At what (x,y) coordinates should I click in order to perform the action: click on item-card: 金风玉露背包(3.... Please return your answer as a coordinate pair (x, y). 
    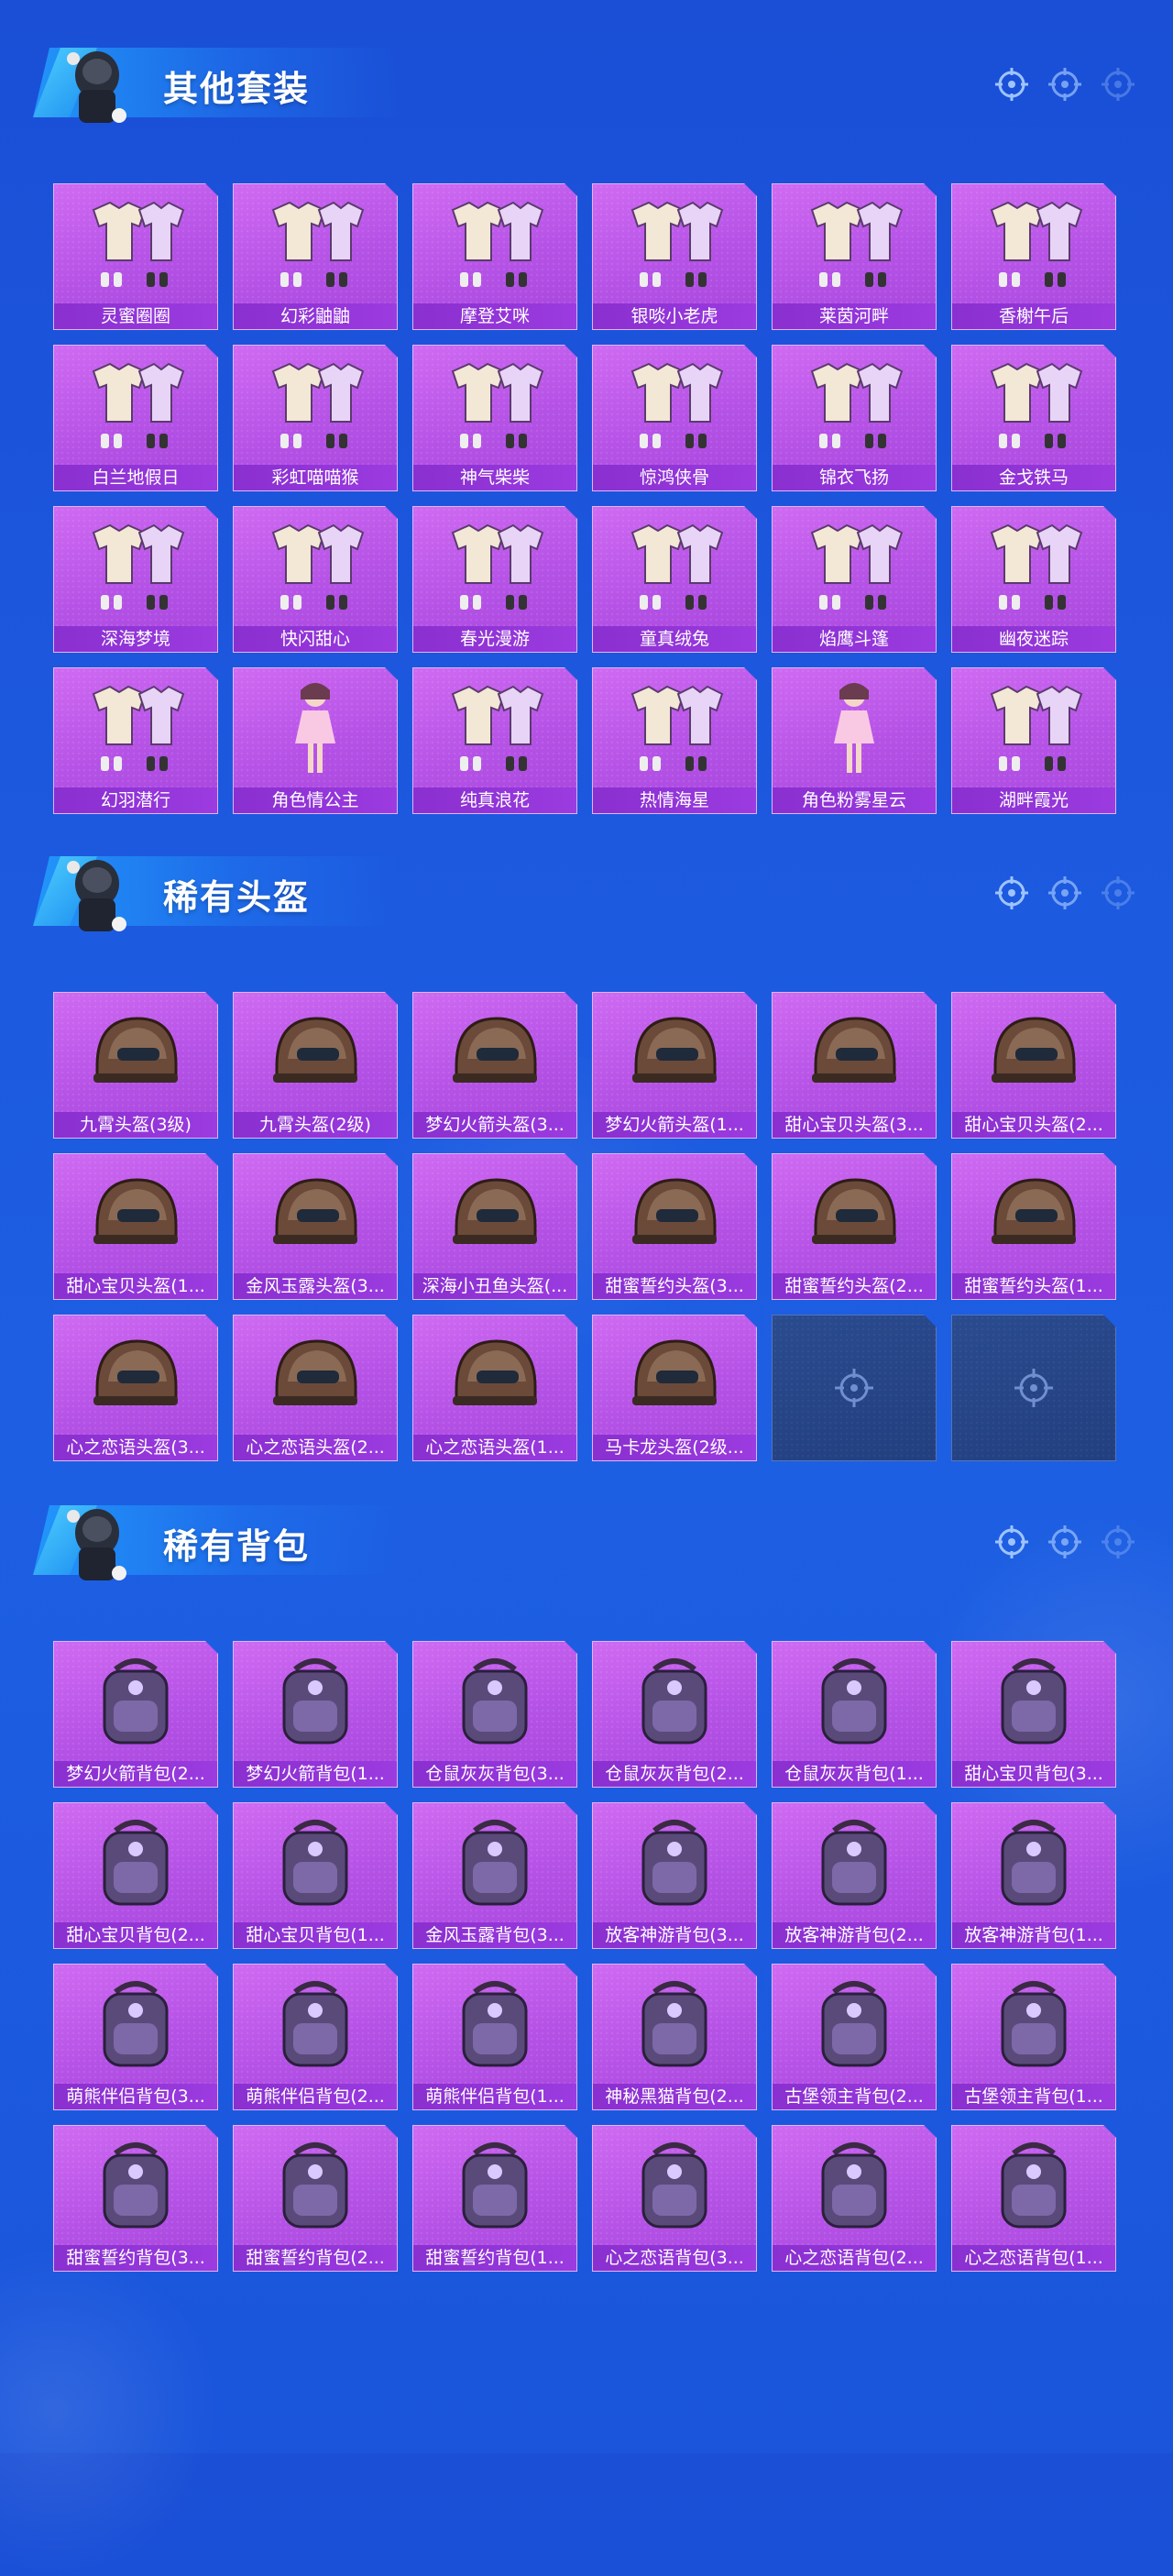
    Looking at the image, I should click on (494, 1875).